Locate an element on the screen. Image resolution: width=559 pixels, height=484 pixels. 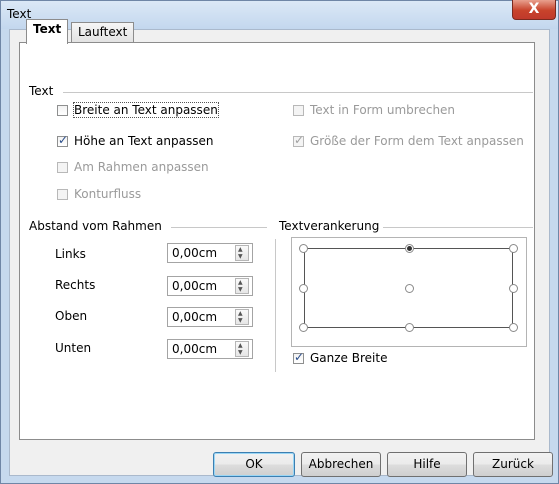
checkbox-ganze-breite: Ganze Breite is located at coordinates (340, 357).